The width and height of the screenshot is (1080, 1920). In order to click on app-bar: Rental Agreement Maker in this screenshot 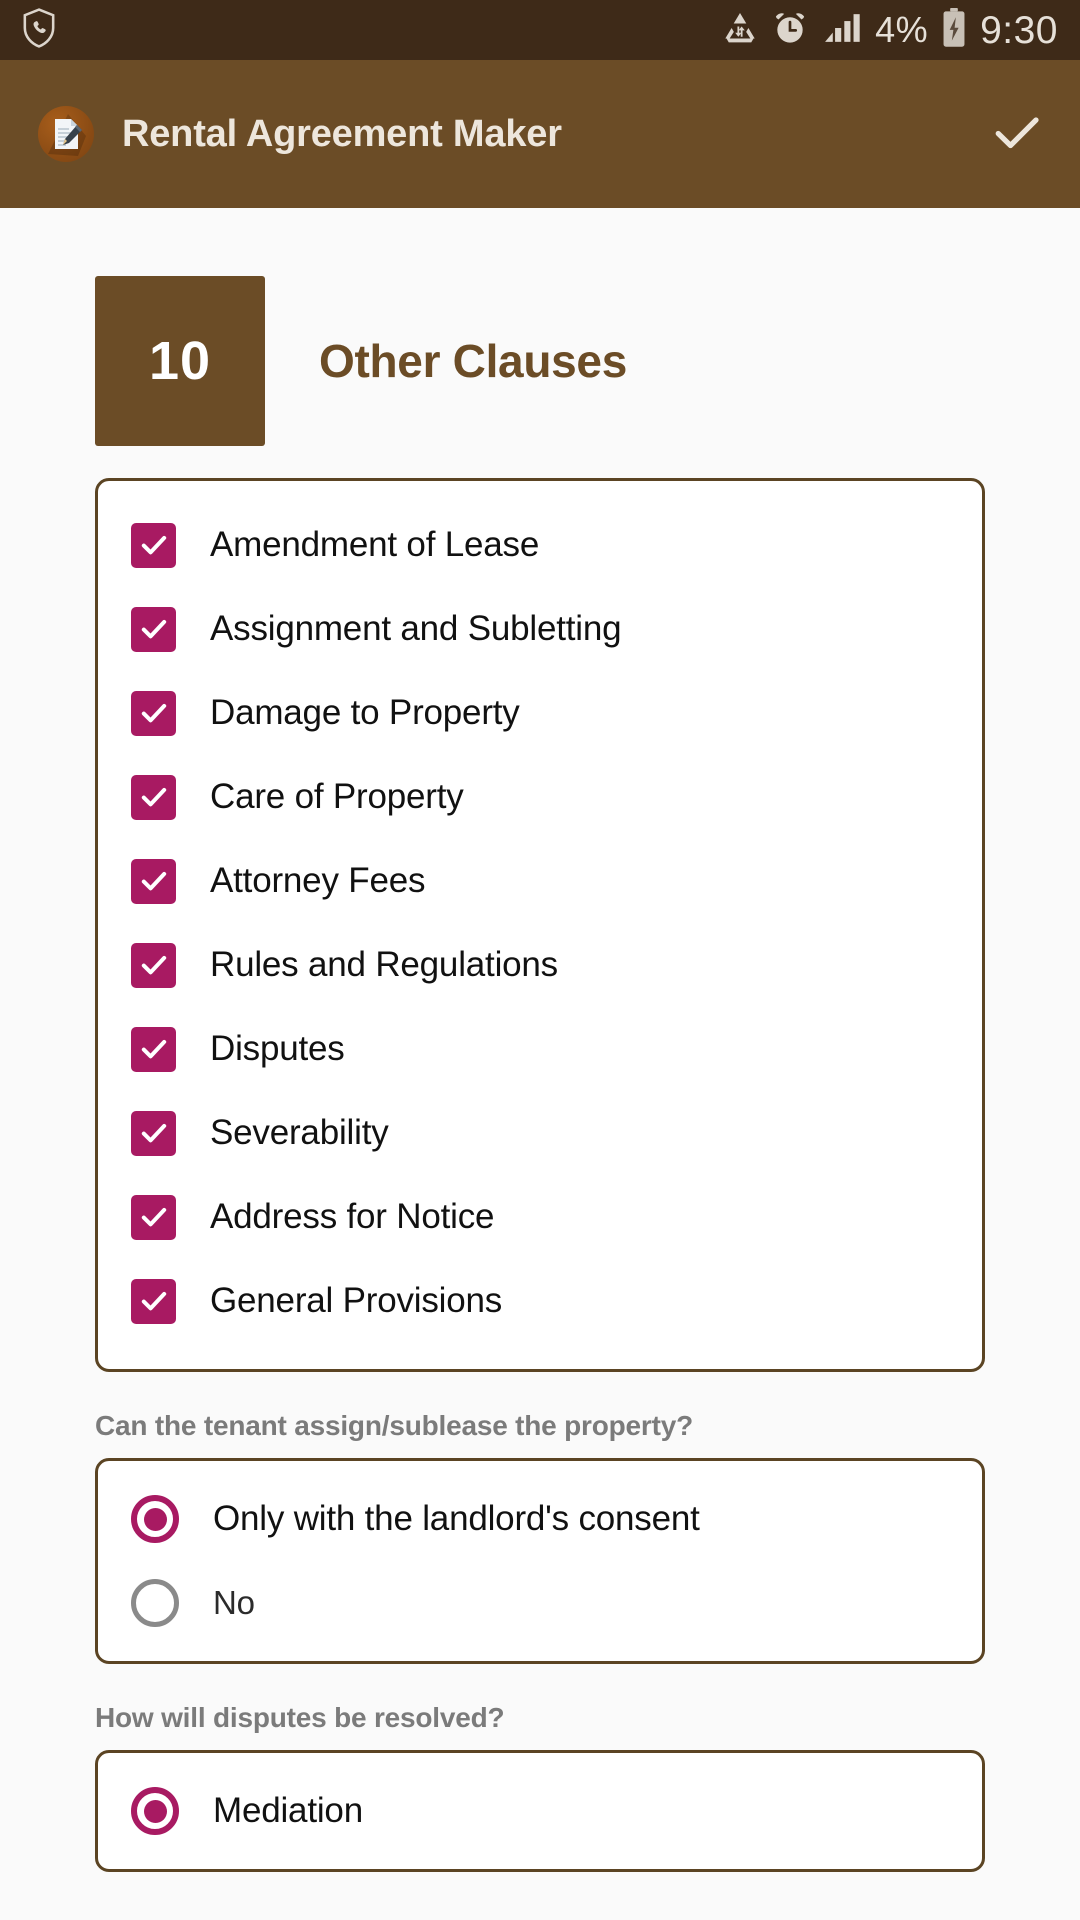, I will do `click(540, 134)`.